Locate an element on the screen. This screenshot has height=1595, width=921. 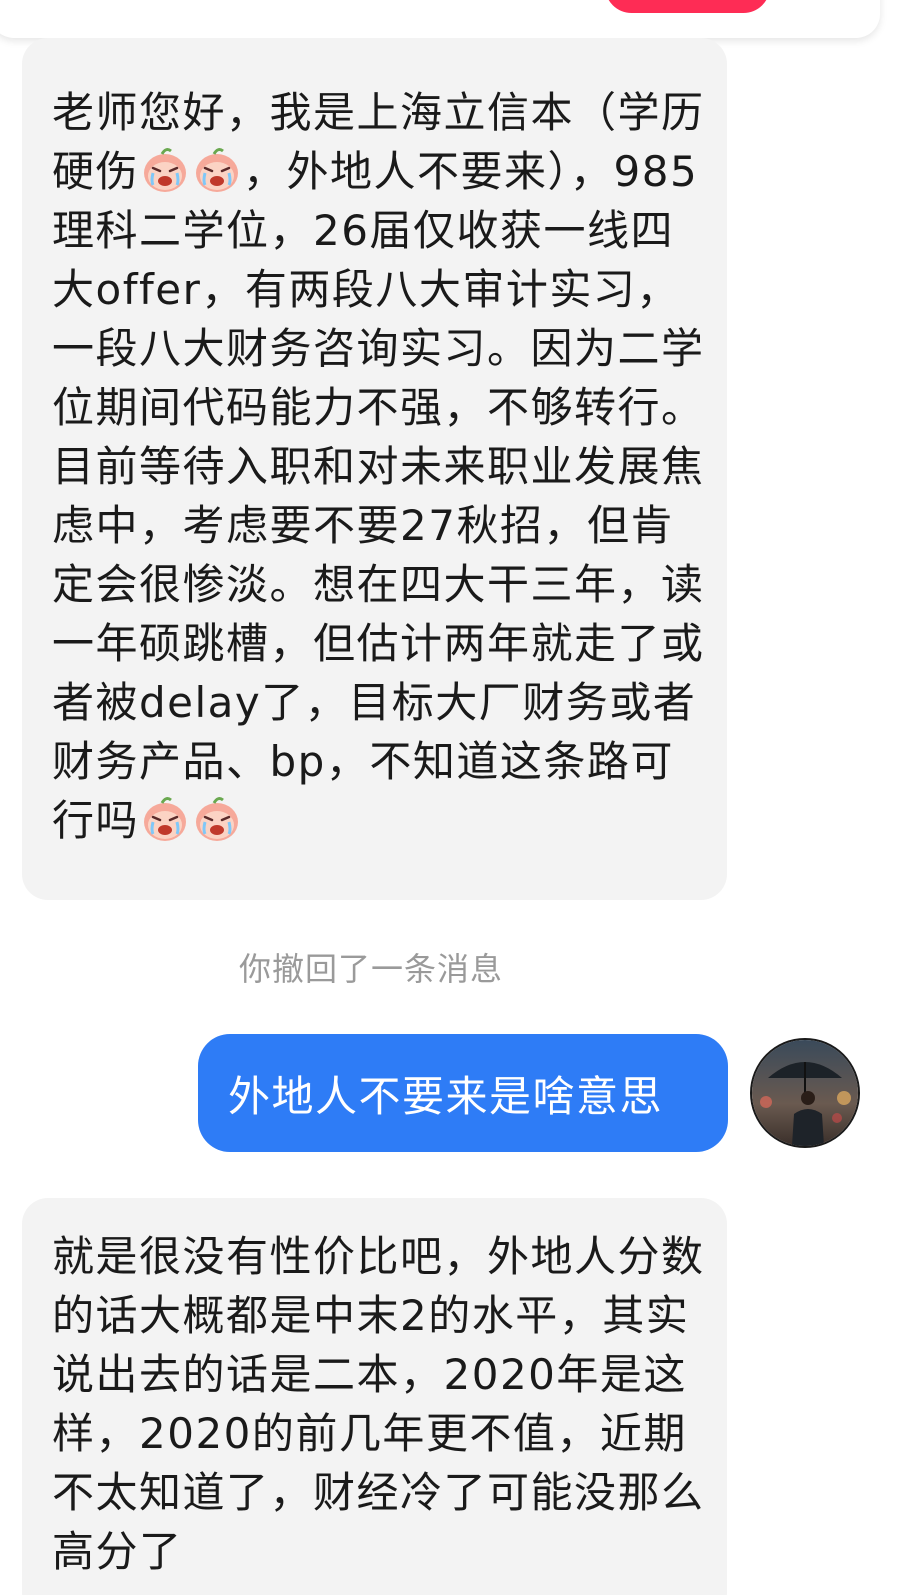
action-pill-button is located at coordinates (687, 6).